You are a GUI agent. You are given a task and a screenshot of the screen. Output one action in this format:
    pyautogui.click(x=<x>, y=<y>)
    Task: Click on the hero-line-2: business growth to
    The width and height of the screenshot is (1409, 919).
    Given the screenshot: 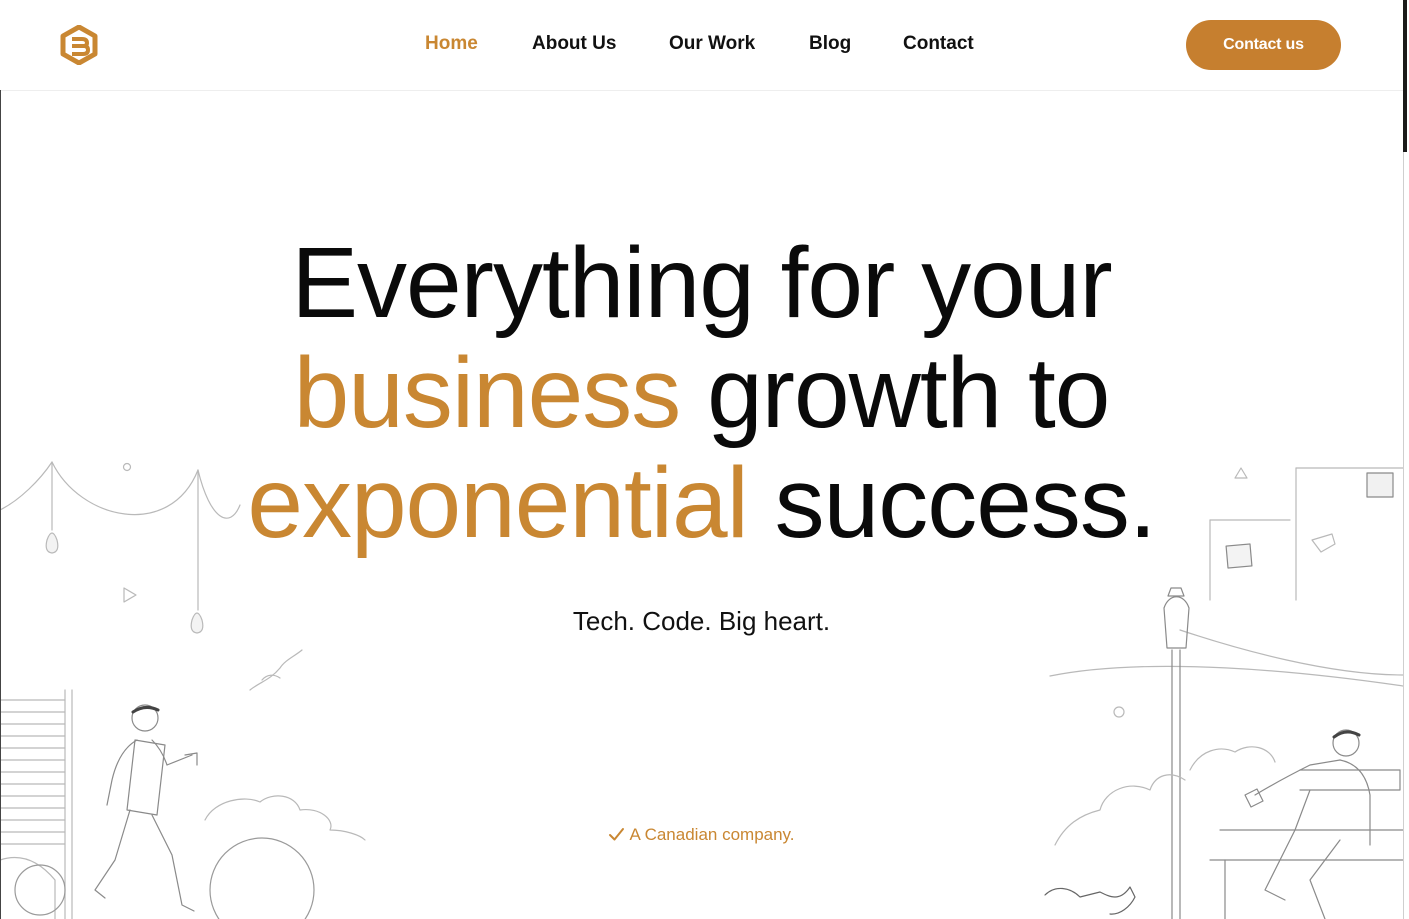 What is the action you would take?
    pyautogui.click(x=701, y=393)
    